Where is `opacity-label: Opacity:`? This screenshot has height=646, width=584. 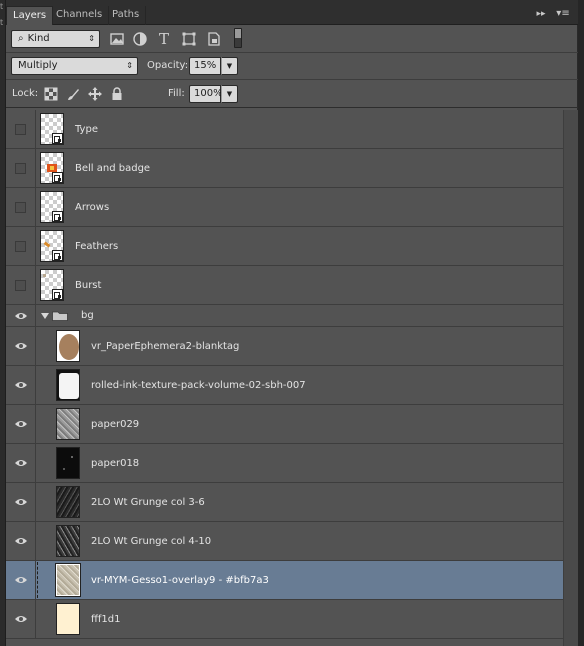 opacity-label: Opacity: is located at coordinates (168, 65).